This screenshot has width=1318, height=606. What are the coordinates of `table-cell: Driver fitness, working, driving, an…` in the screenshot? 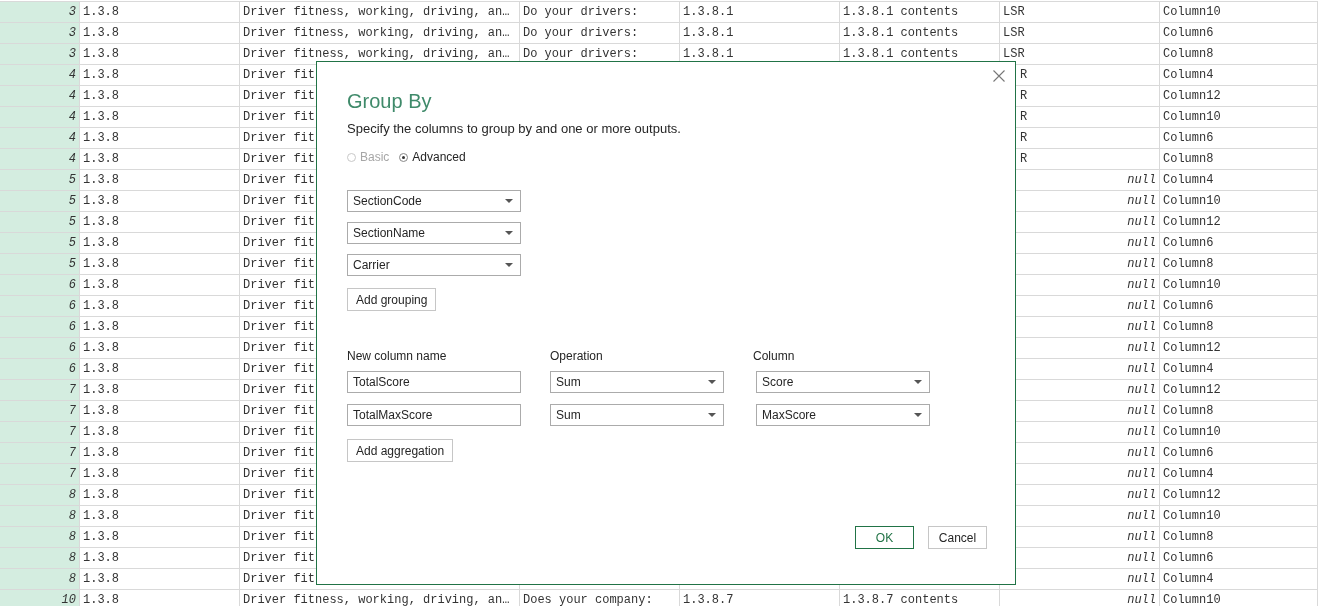 It's located at (376, 54).